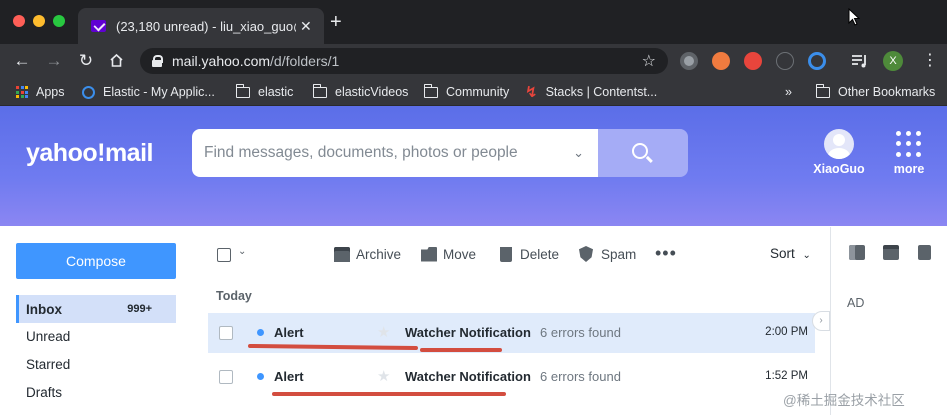 The height and width of the screenshot is (415, 947). I want to click on chevron-right-icon: ›, so click(821, 321).